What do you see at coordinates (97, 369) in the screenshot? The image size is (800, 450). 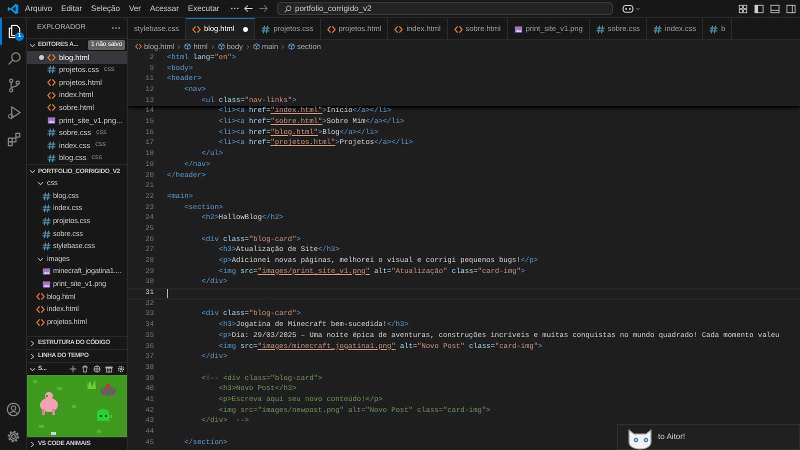 I see `ball-icon` at bounding box center [97, 369].